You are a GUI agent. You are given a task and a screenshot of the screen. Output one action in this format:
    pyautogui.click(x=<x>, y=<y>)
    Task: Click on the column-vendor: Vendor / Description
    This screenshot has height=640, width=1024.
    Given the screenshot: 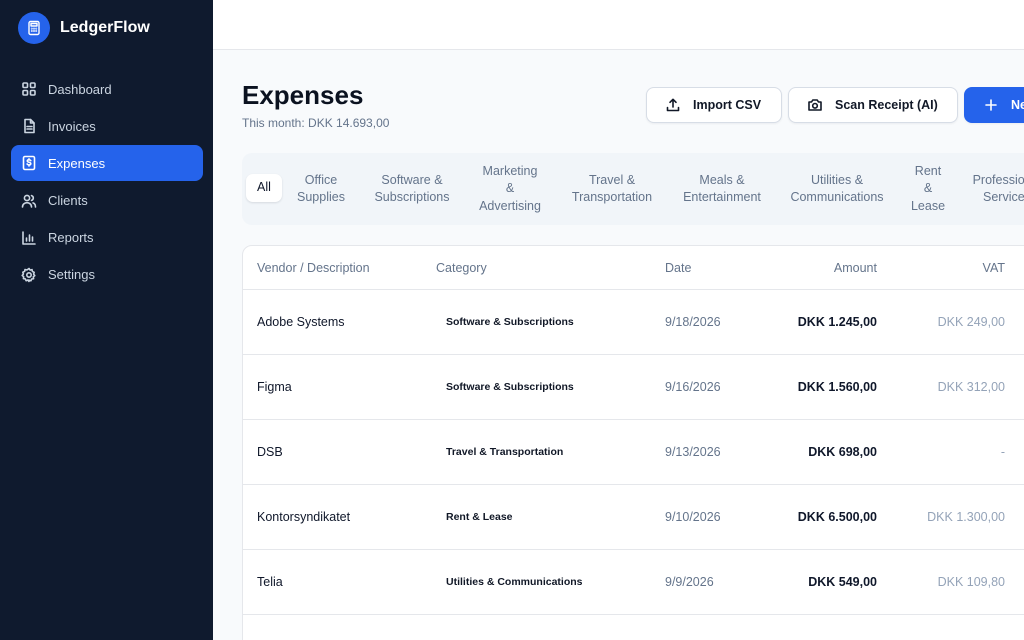 What is the action you would take?
    pyautogui.click(x=313, y=268)
    